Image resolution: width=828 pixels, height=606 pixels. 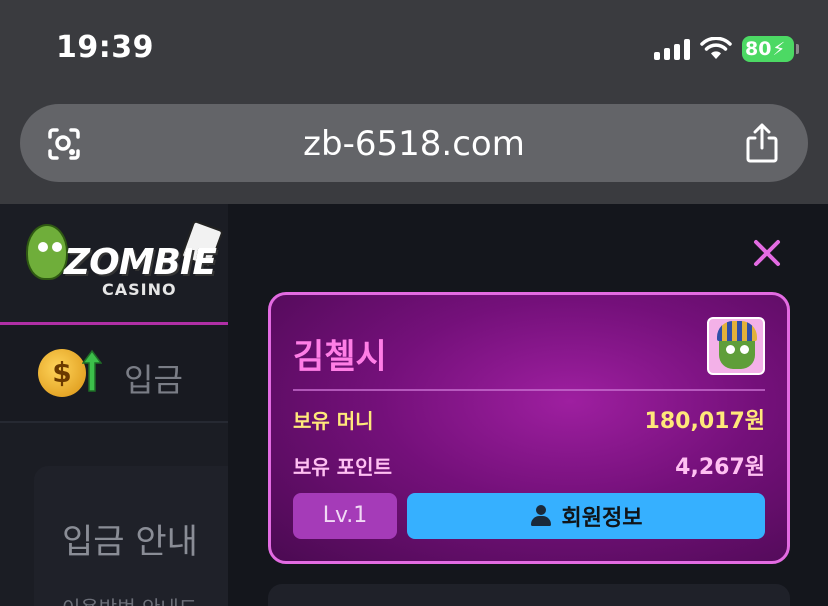 I want to click on avatar-hat-icon, so click(x=737, y=331).